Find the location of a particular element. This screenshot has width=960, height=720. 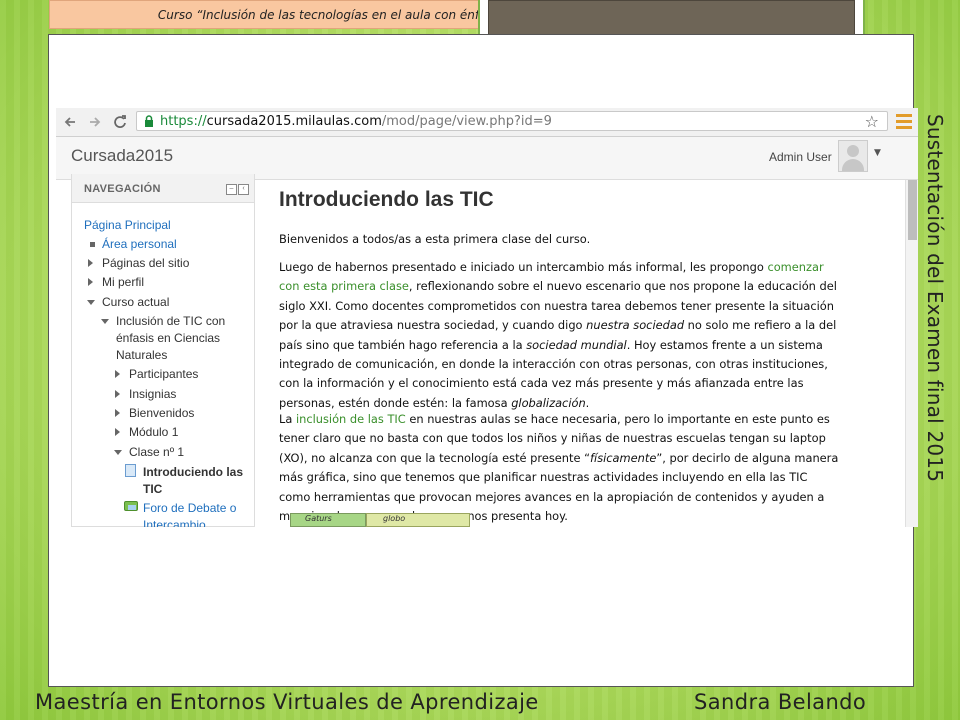

avatar is located at coordinates (853, 156).